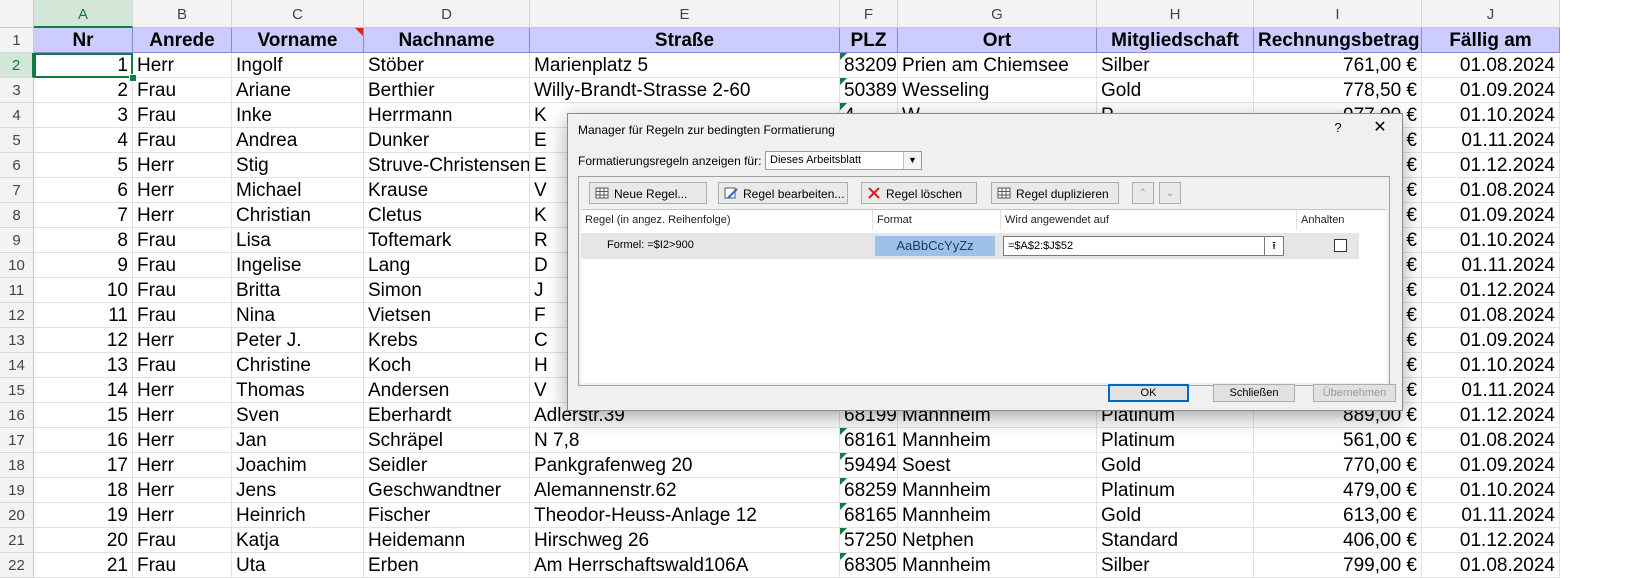 The width and height of the screenshot is (1642, 578). I want to click on cell-a19: 18, so click(83, 490).